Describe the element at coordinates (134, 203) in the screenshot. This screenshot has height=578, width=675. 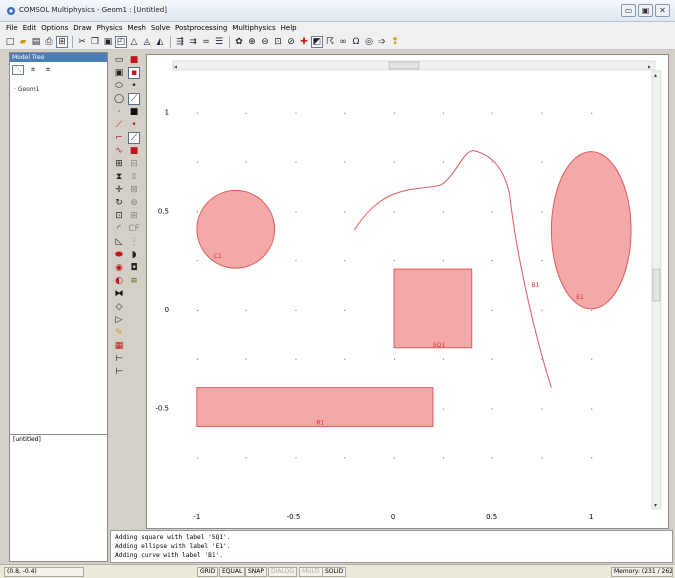
I see `rotate-grey-icon: ⊗` at that location.